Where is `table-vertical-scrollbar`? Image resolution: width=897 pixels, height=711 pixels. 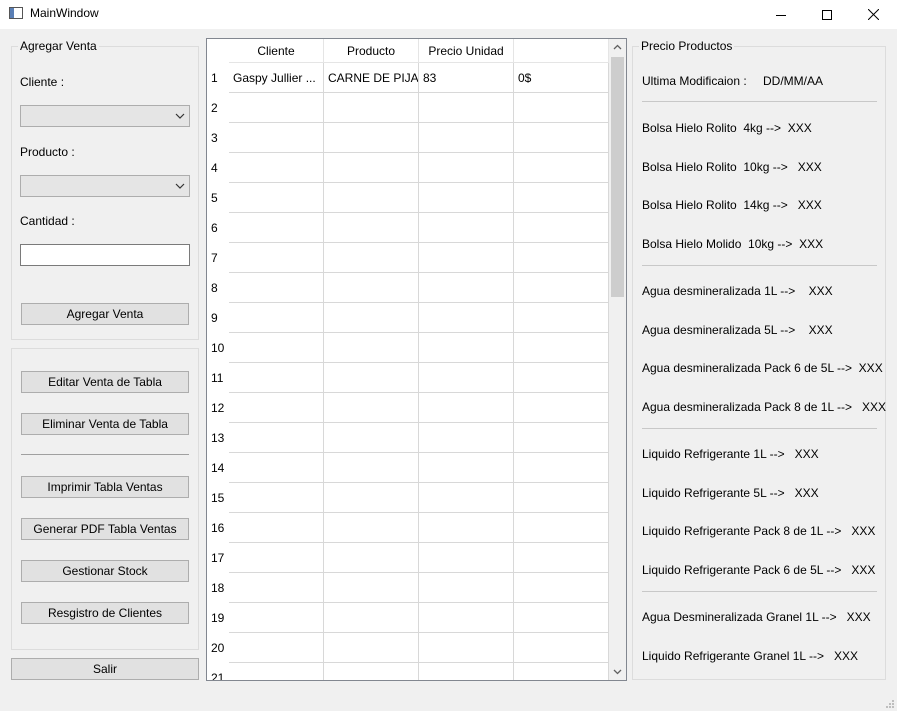 table-vertical-scrollbar is located at coordinates (617, 359).